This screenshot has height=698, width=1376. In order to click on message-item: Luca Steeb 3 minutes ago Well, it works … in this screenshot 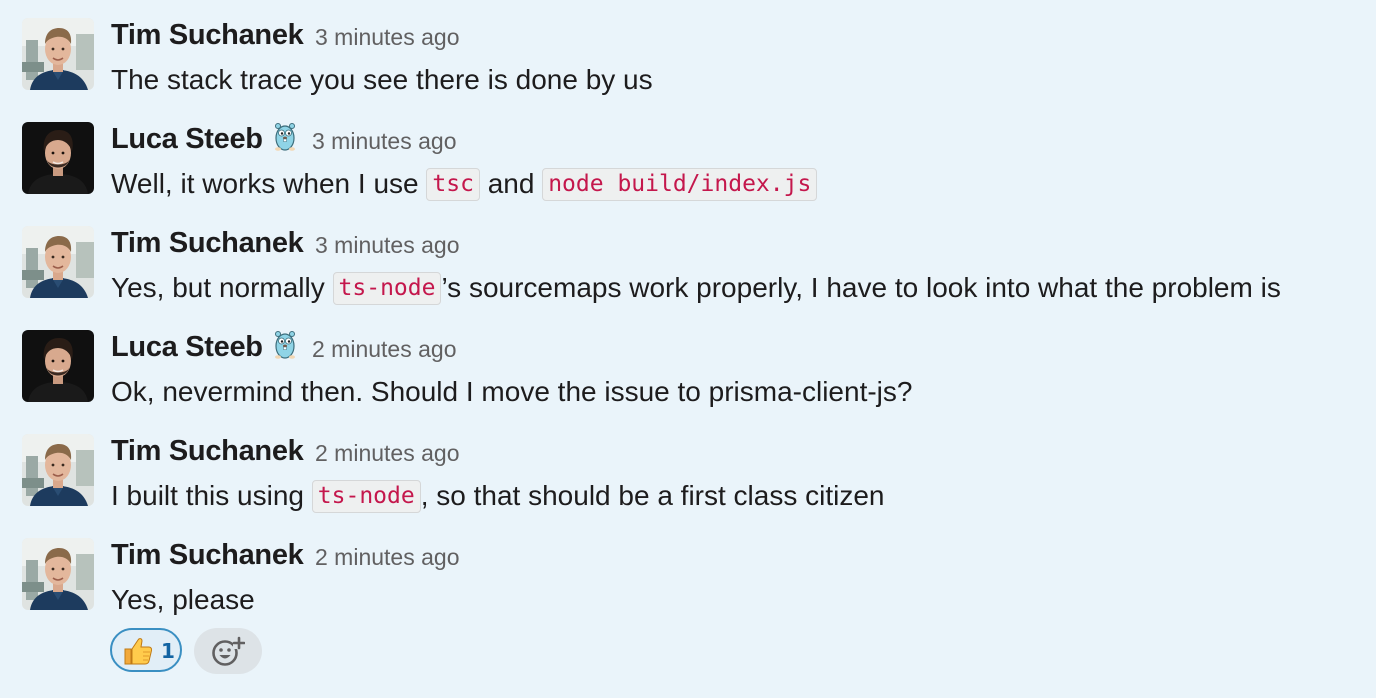, I will do `click(688, 174)`.